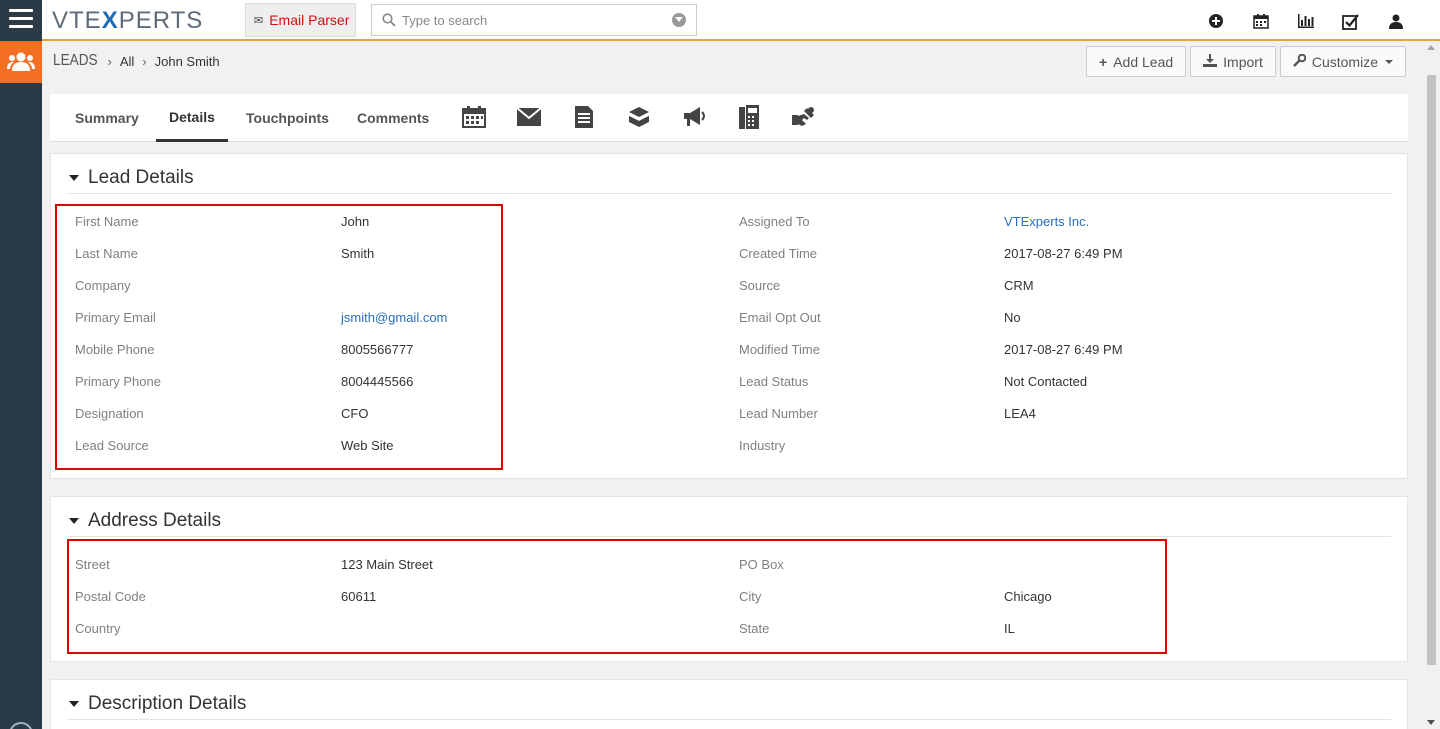 This screenshot has width=1440, height=729. What do you see at coordinates (1431, 47) in the screenshot?
I see `scroll-up-icon` at bounding box center [1431, 47].